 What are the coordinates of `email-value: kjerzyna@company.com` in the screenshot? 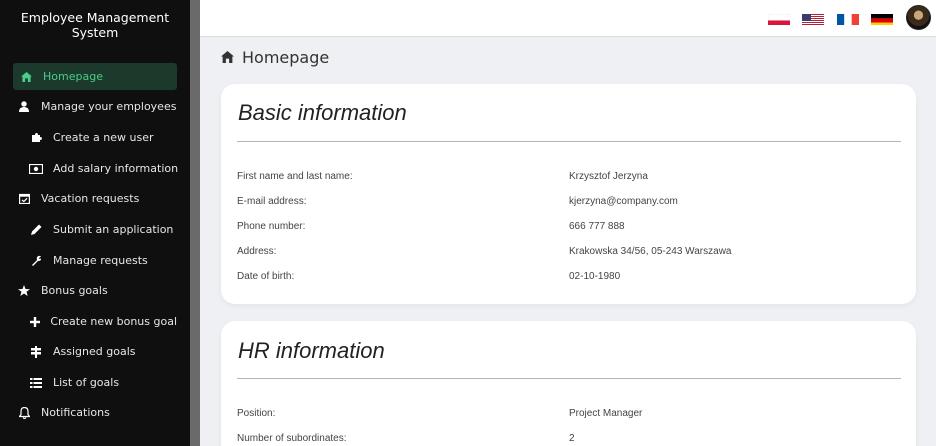 It's located at (623, 201).